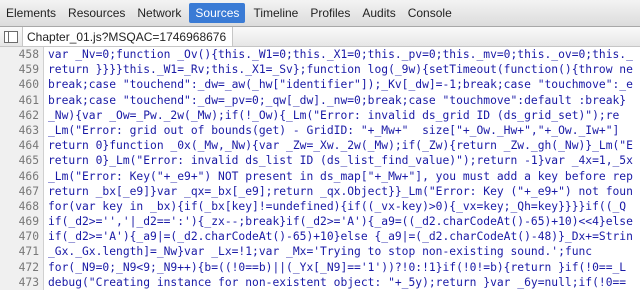 The width and height of the screenshot is (640, 290). Describe the element at coordinates (22, 267) in the screenshot. I see `line-number: 472` at that location.